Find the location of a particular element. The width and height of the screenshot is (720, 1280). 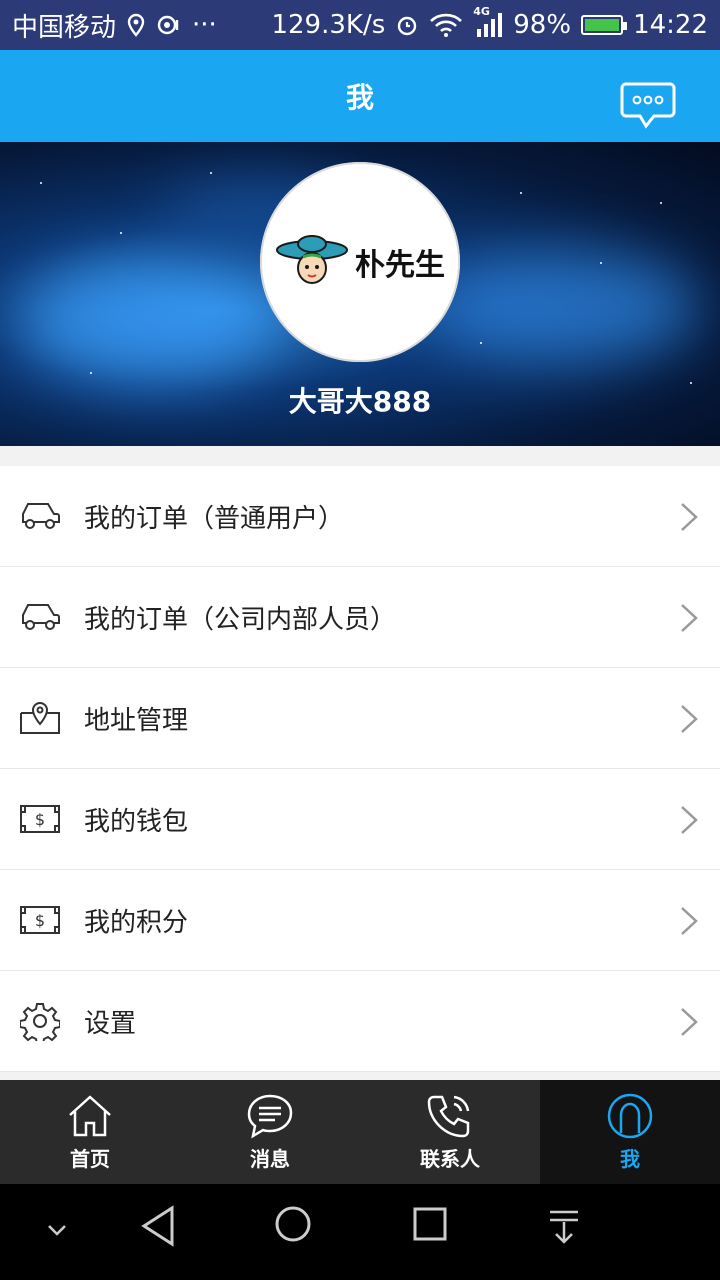

system-nav-bar is located at coordinates (360, 1232).